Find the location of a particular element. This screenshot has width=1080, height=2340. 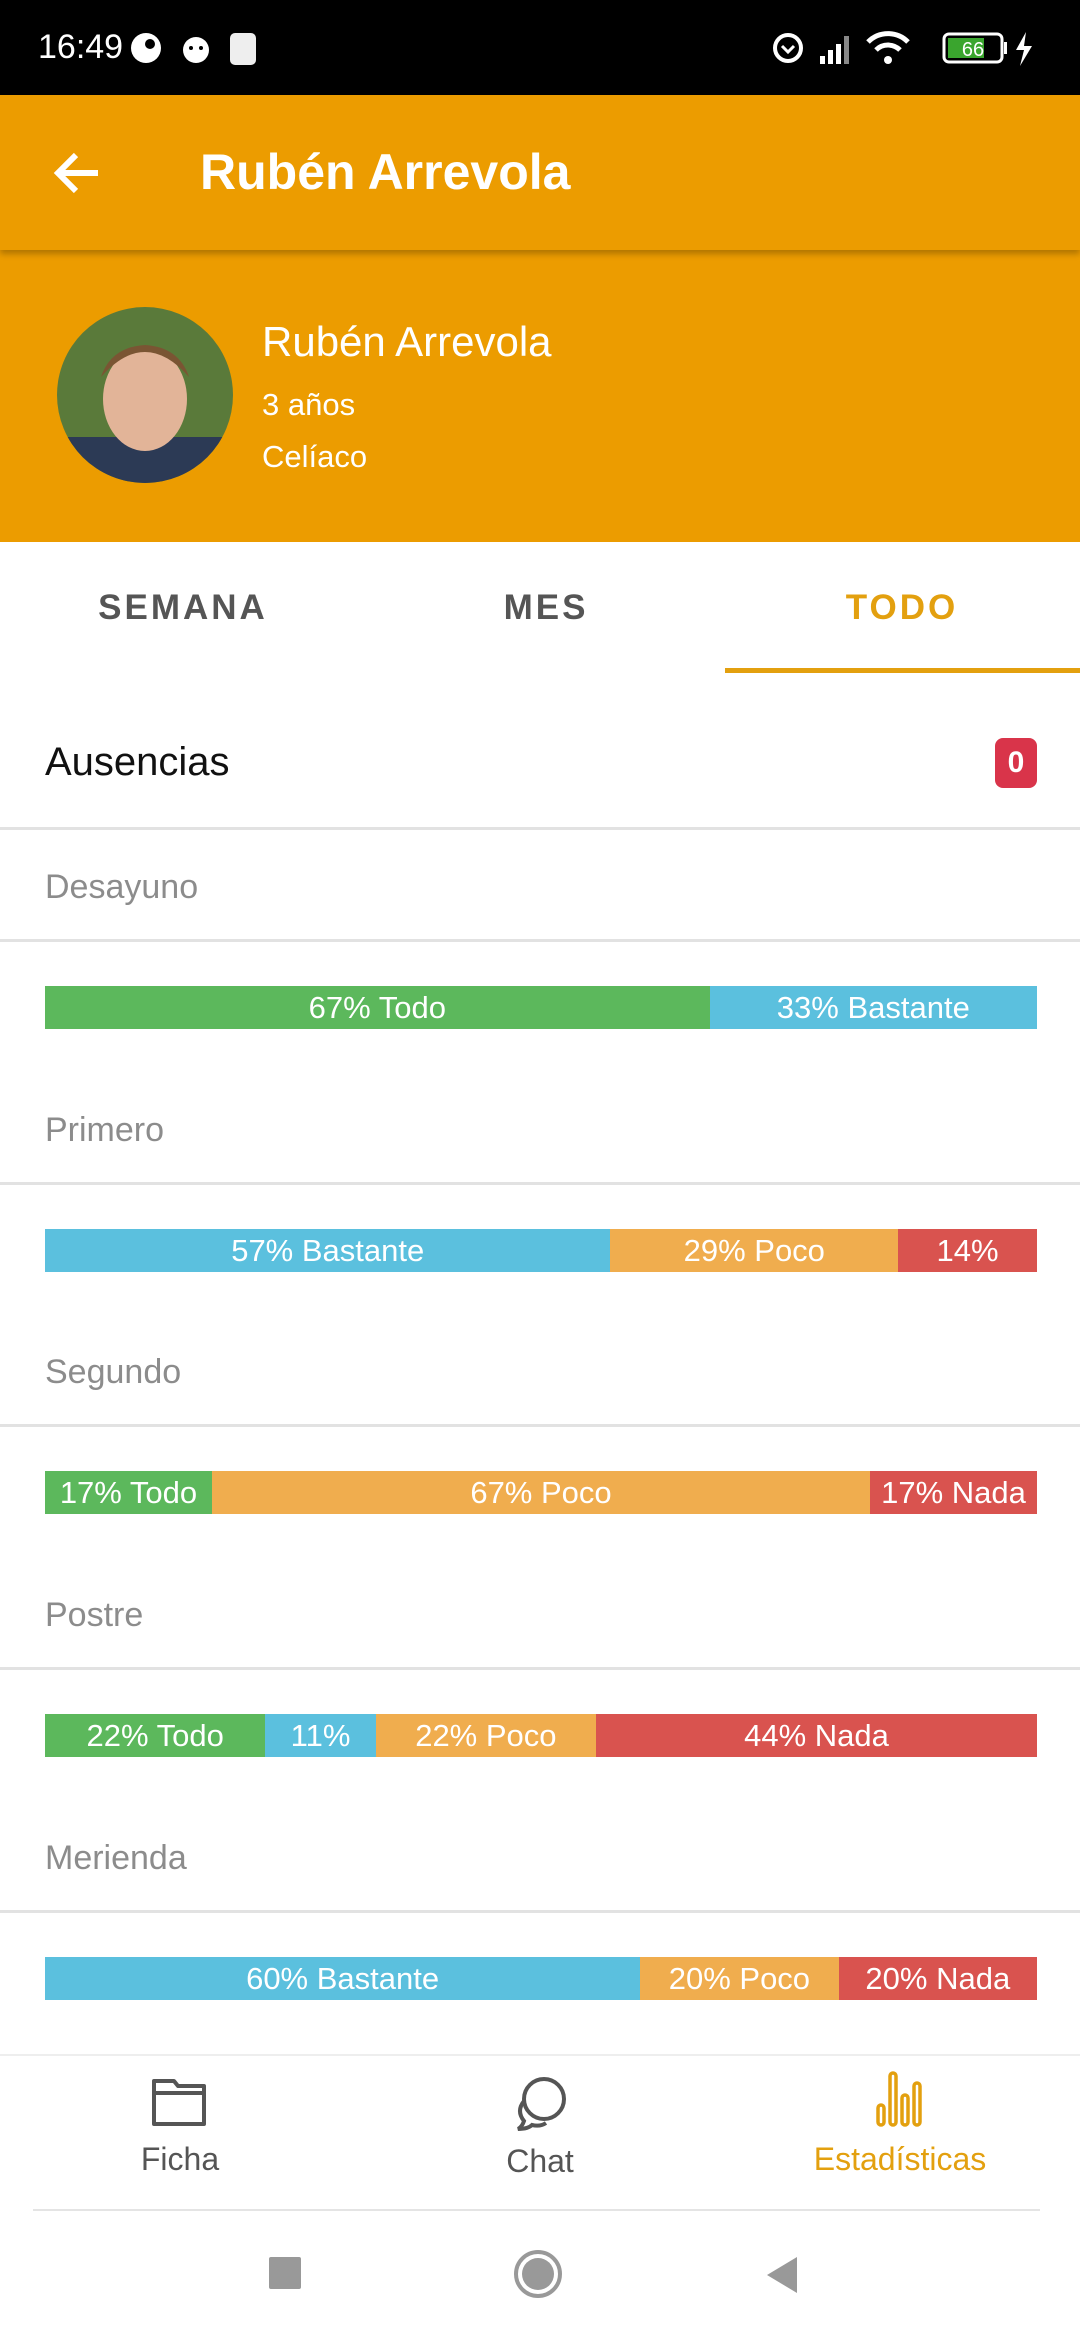

bar-segment-poco: 20% Poco is located at coordinates (739, 1978).